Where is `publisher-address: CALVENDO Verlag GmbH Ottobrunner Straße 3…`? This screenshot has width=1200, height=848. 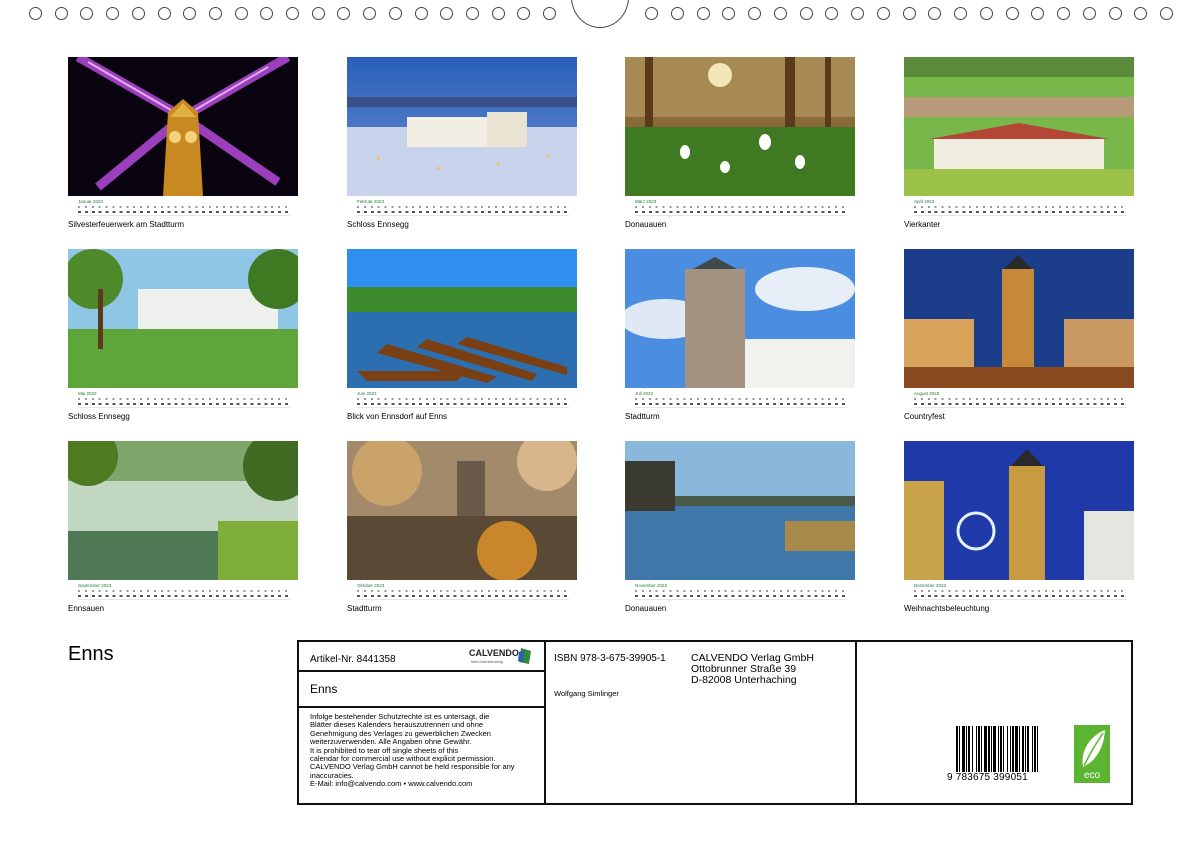
publisher-address: CALVENDO Verlag GmbH Ottobrunner Straße 3… is located at coordinates (752, 669).